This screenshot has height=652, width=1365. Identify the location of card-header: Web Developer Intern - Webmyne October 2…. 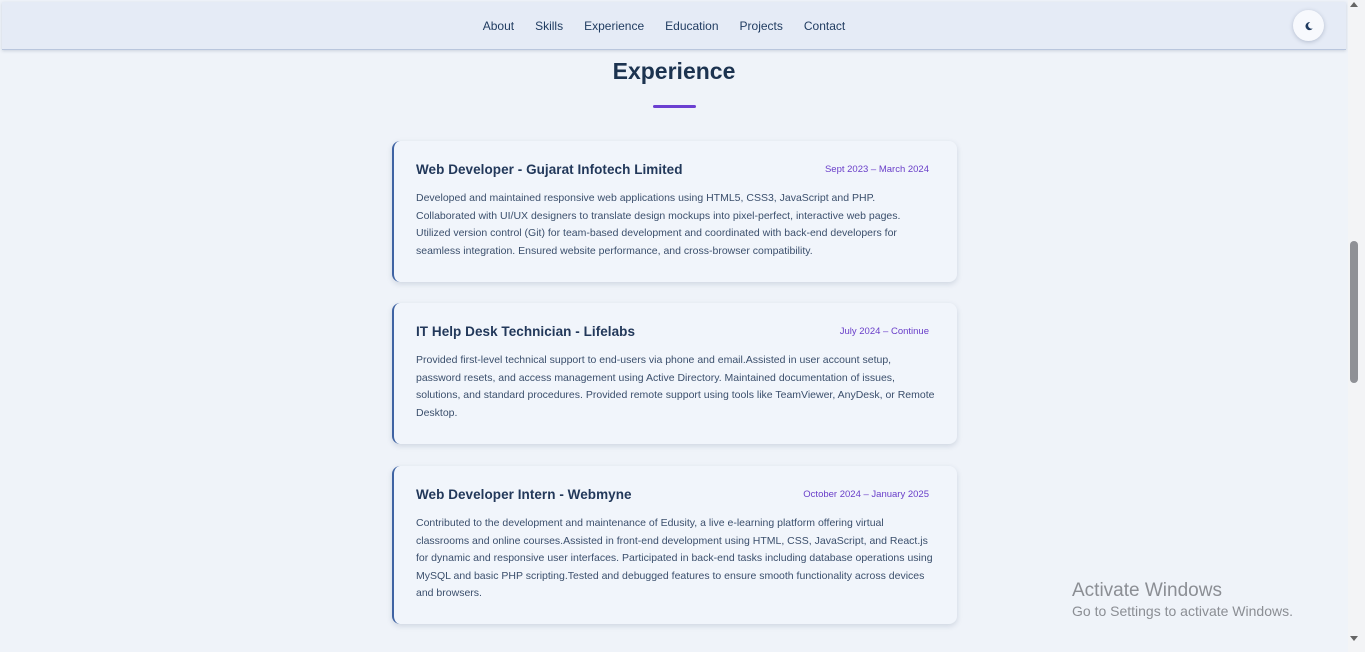
(675, 494).